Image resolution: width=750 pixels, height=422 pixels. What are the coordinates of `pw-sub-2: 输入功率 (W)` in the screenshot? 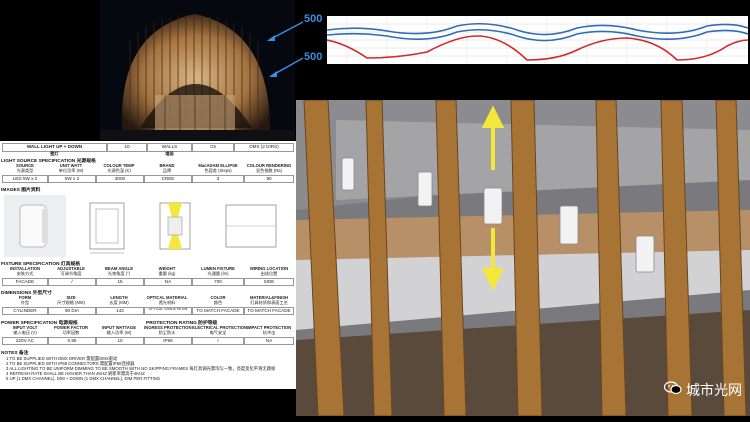 It's located at (119, 332).